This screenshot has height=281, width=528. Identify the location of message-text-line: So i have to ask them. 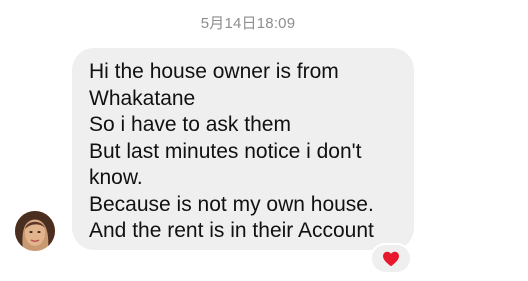
(190, 124).